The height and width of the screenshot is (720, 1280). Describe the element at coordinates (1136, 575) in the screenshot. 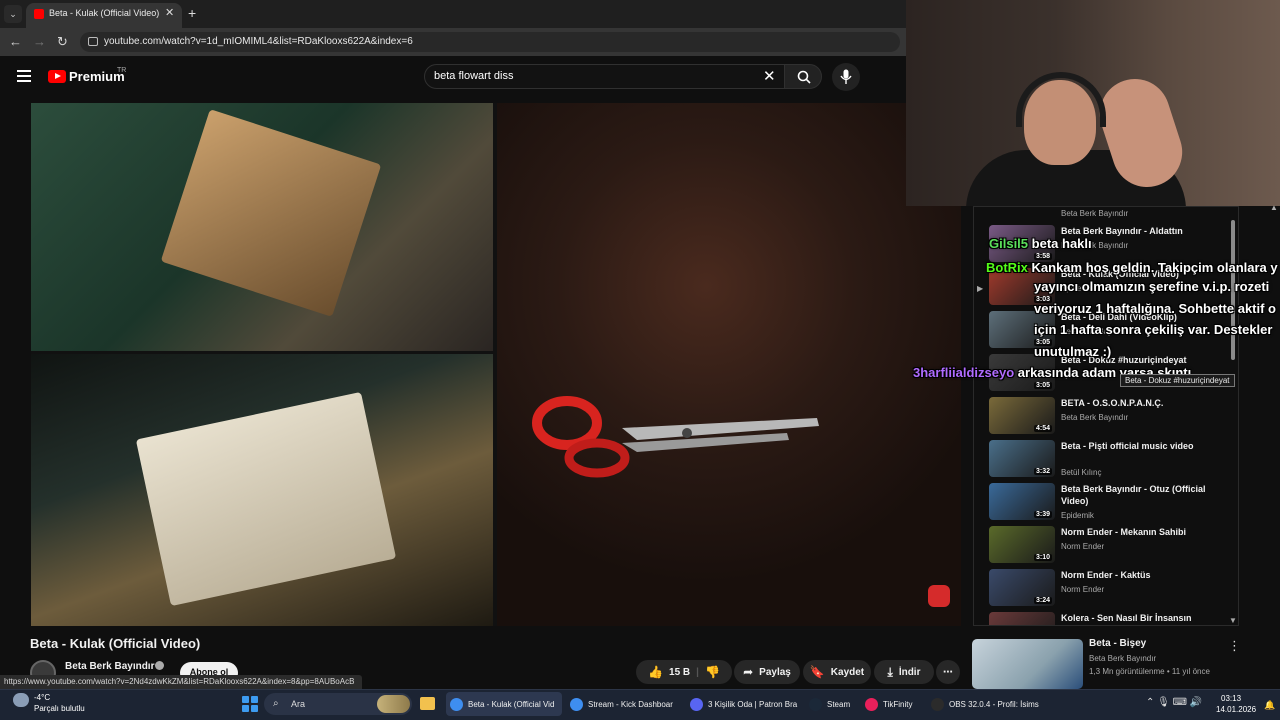

I see `playlist-item-title: Norm Ender - Kaktüs` at that location.